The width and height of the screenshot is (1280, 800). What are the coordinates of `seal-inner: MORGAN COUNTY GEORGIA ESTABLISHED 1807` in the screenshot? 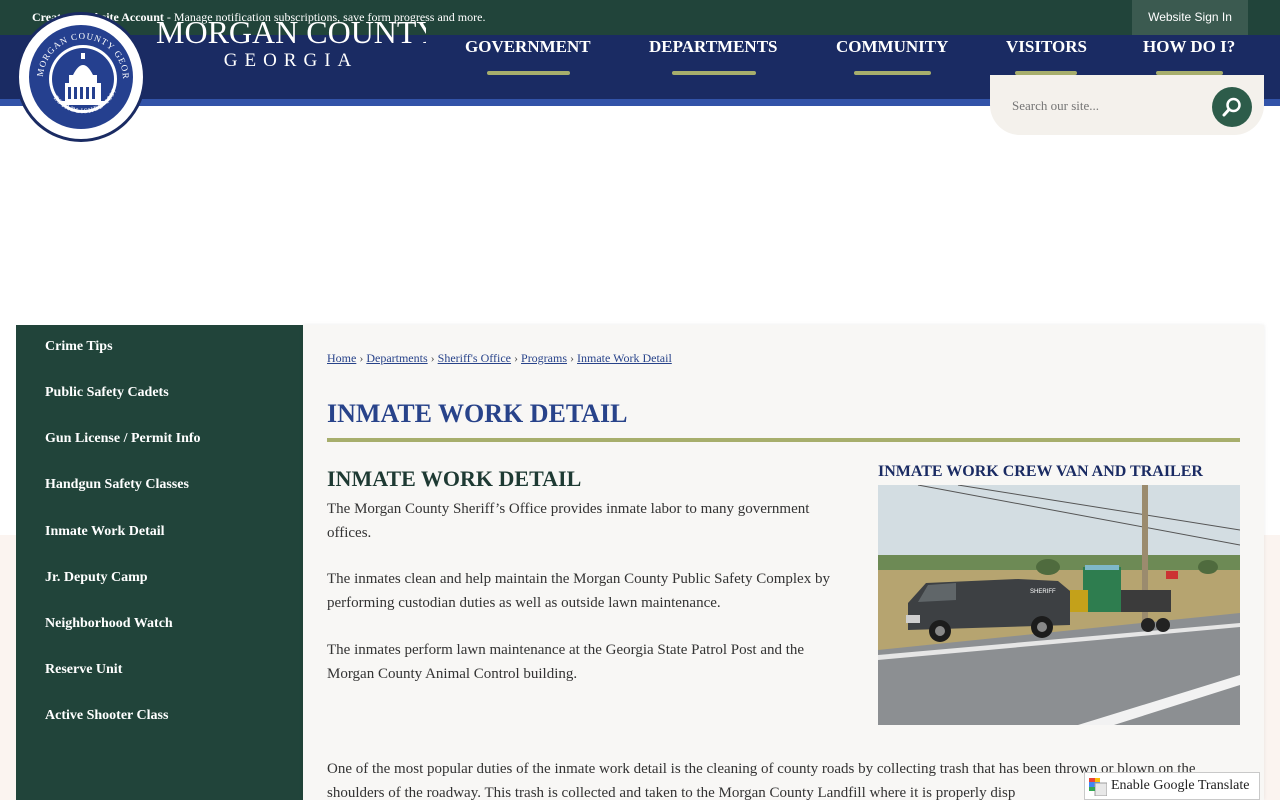 It's located at (81, 77).